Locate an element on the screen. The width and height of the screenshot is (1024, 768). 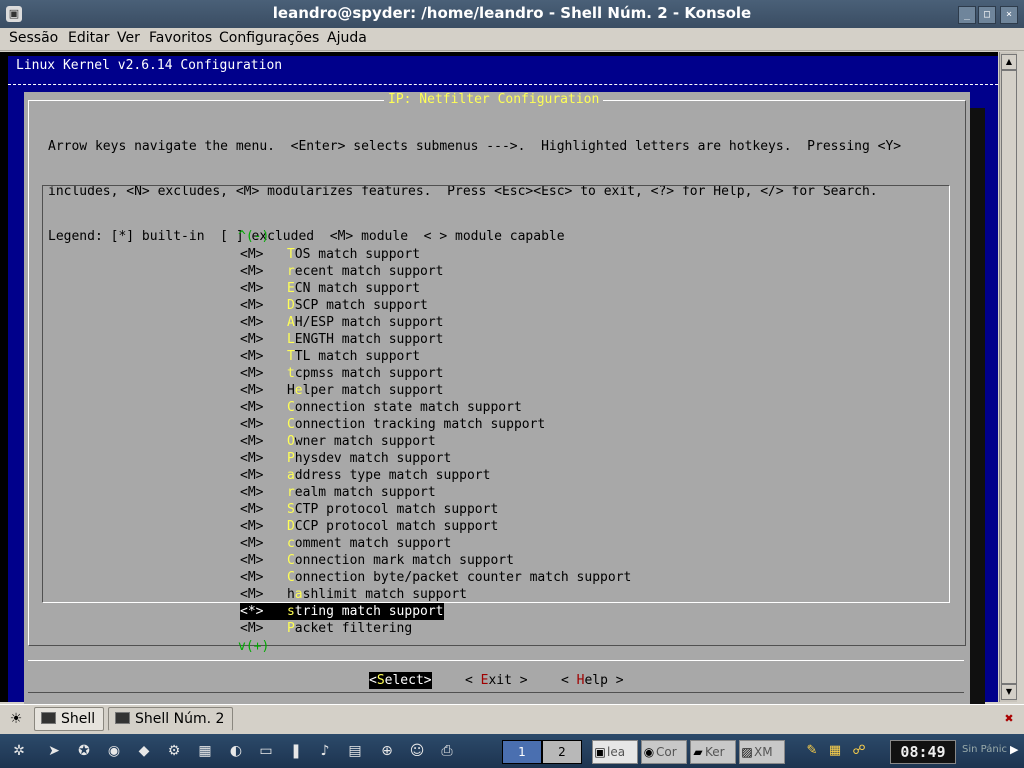
clock: 08:49 is located at coordinates (923, 752).